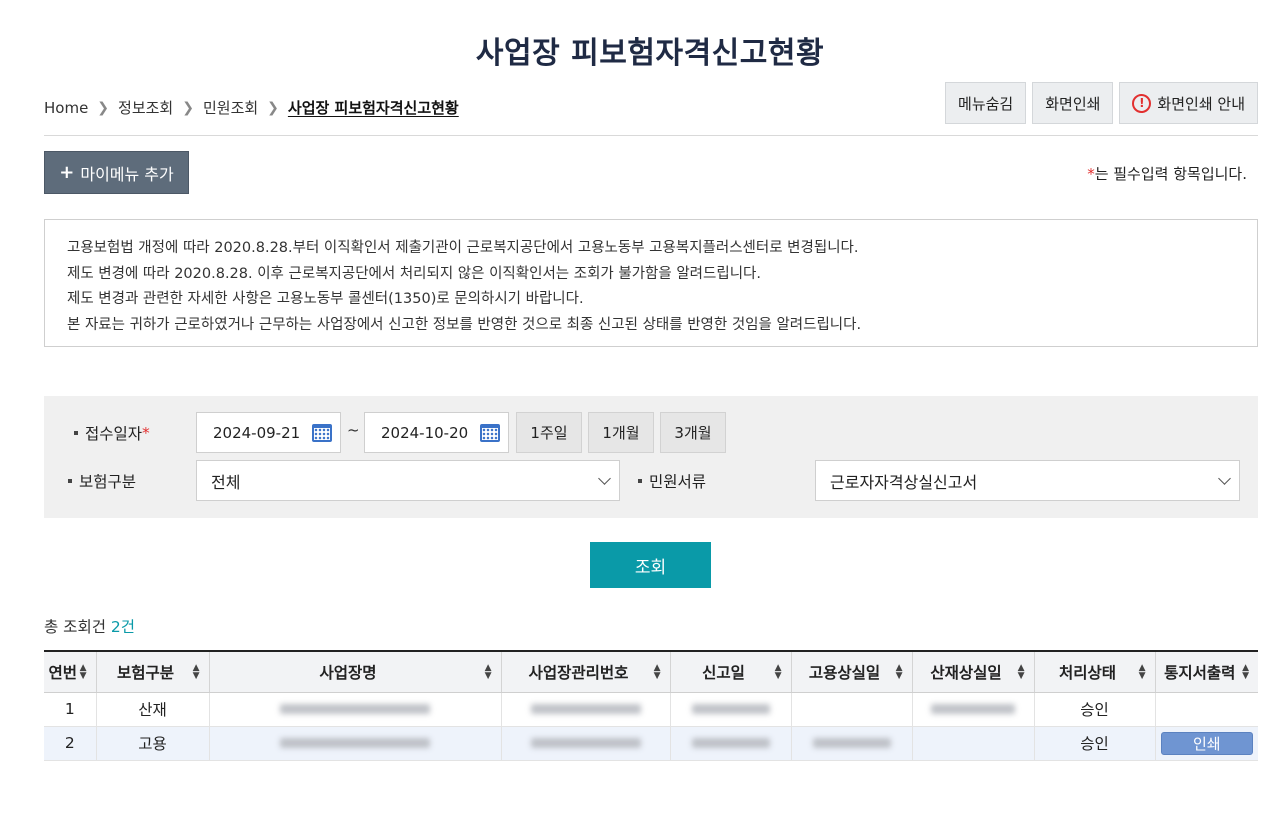 The width and height of the screenshot is (1280, 839). Describe the element at coordinates (268, 432) in the screenshot. I see `date-from-input: 2024-09-21` at that location.